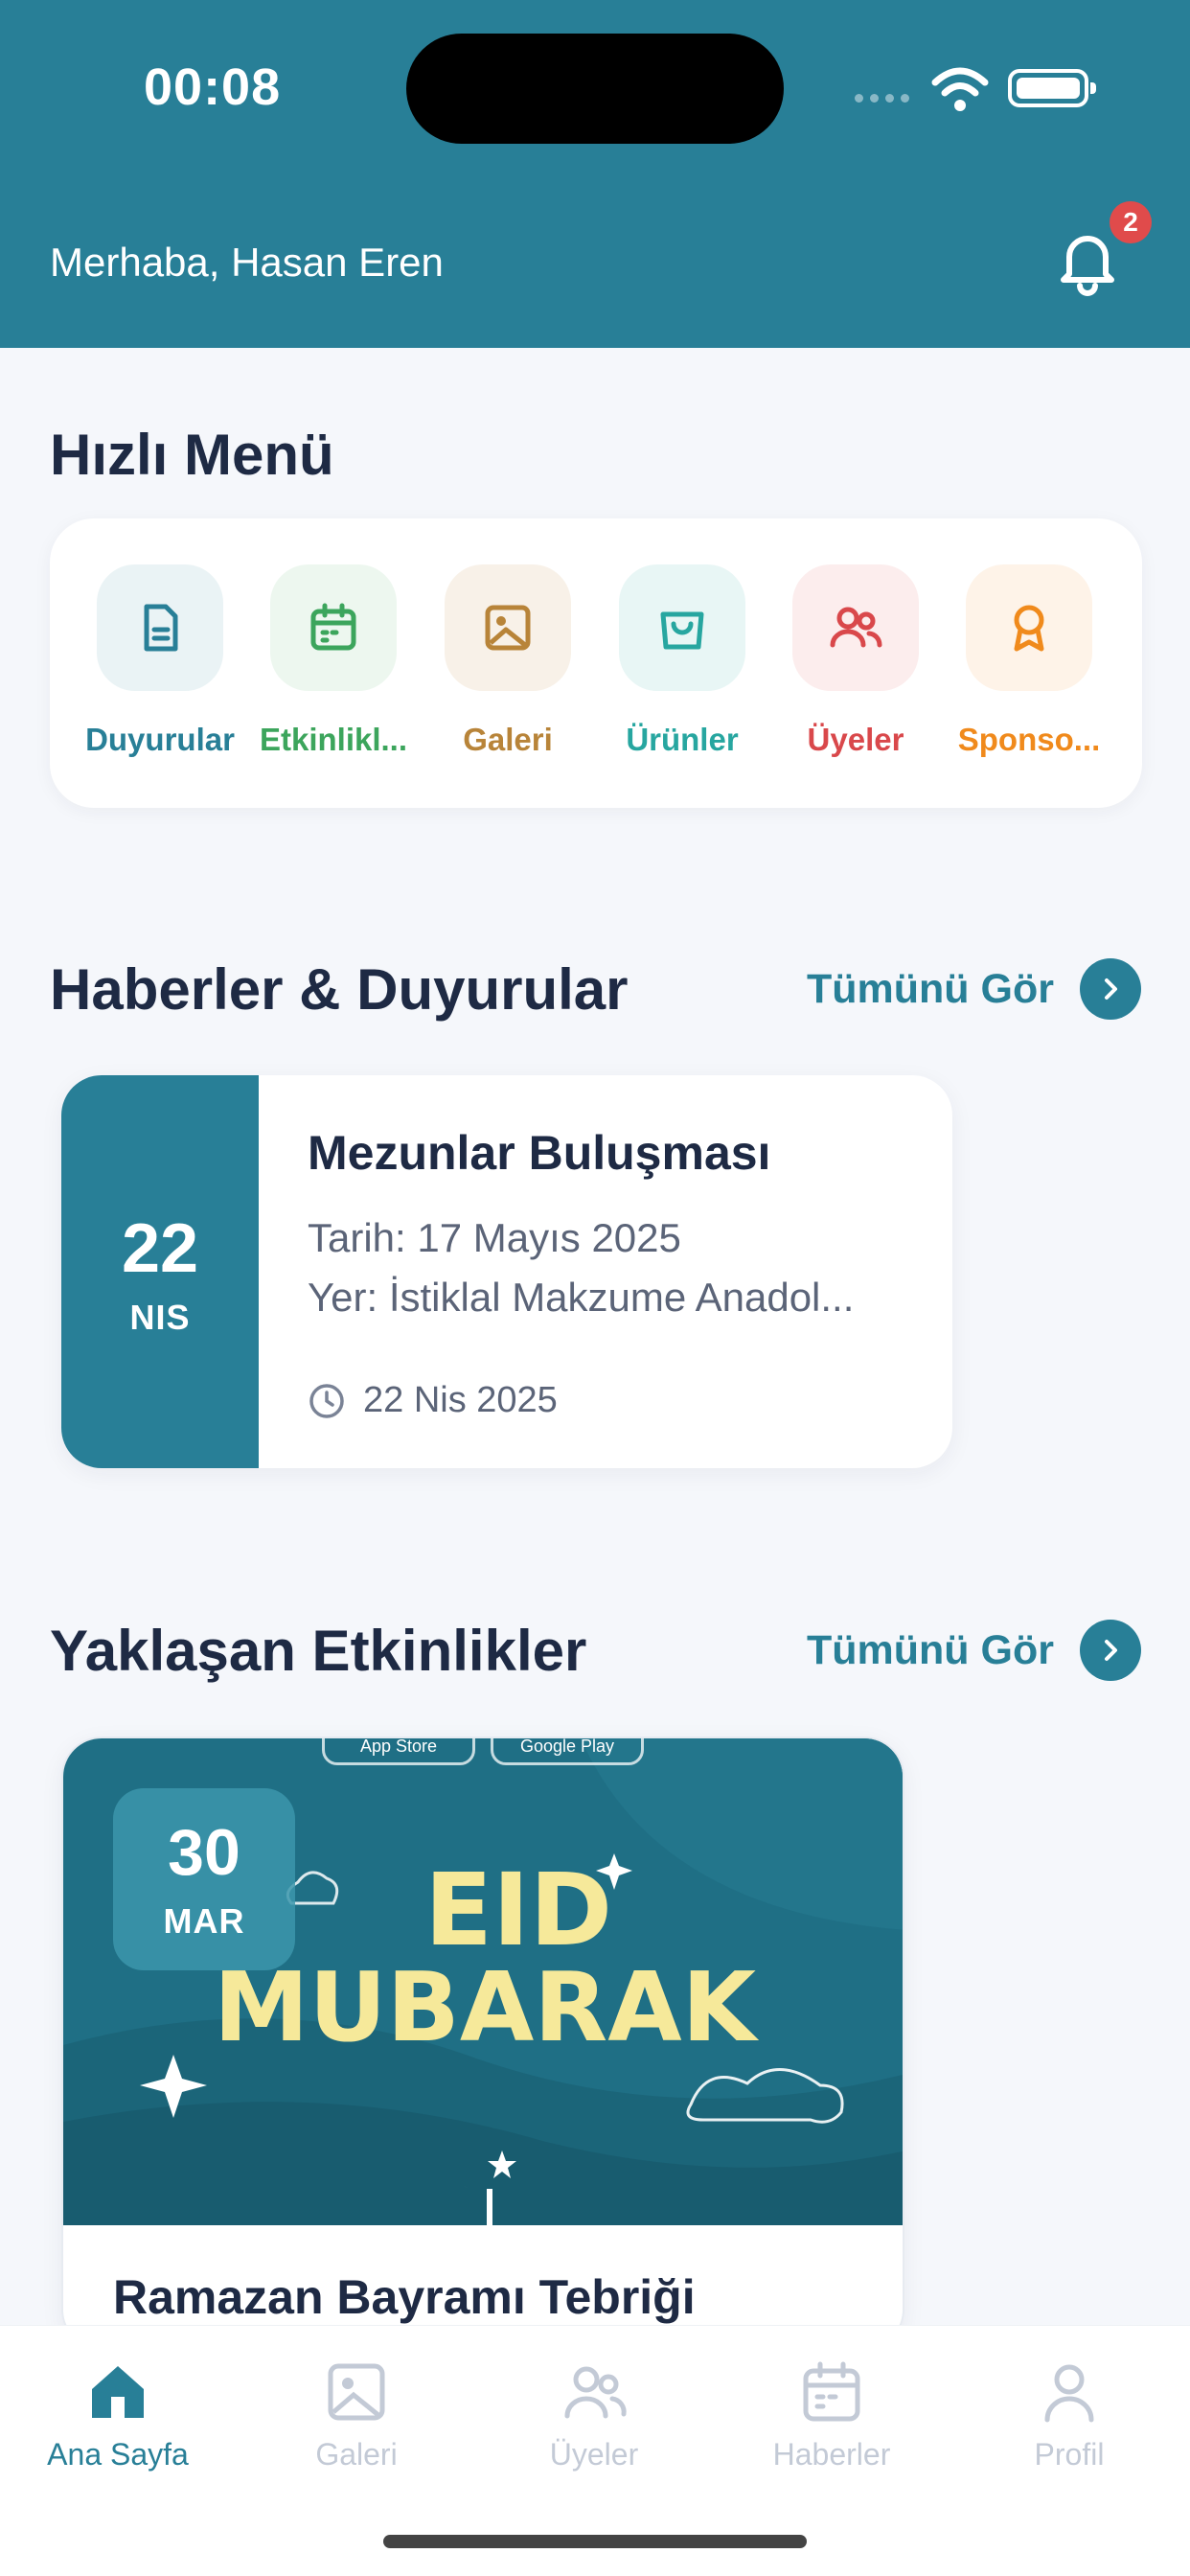 The height and width of the screenshot is (2576, 1190). Describe the element at coordinates (832, 2454) in the screenshot. I see `tab-label: Haberler` at that location.